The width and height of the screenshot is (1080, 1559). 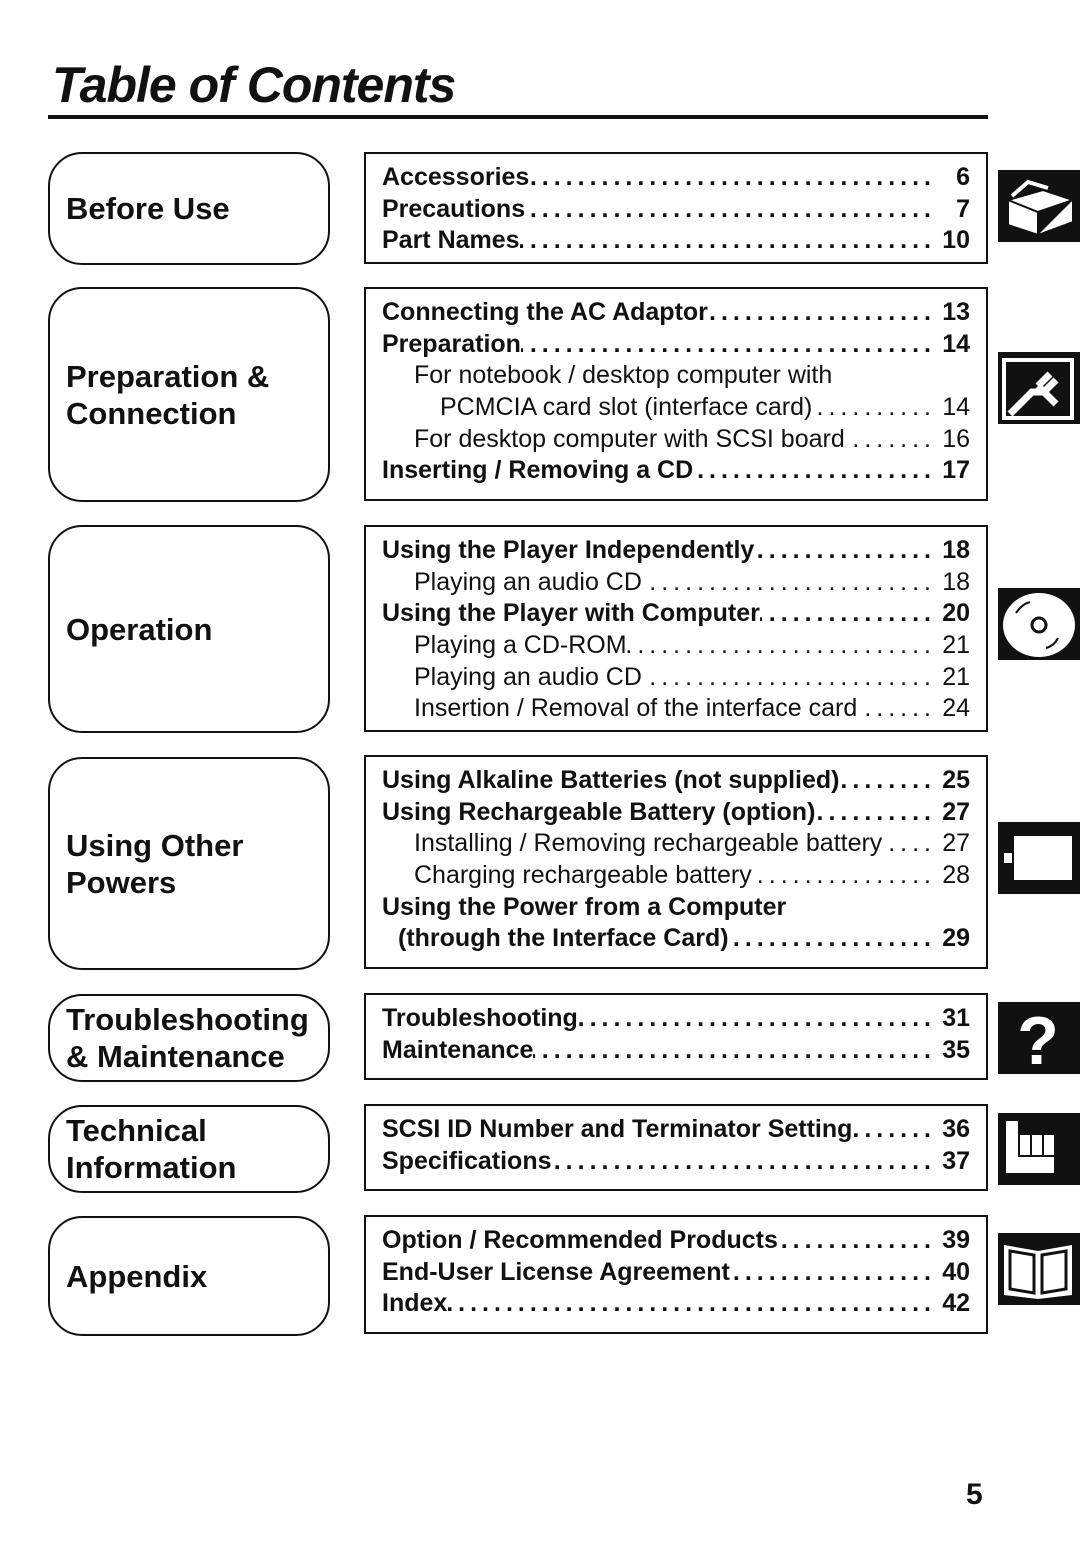 What do you see at coordinates (956, 645) in the screenshot?
I see `entry-page: 21` at bounding box center [956, 645].